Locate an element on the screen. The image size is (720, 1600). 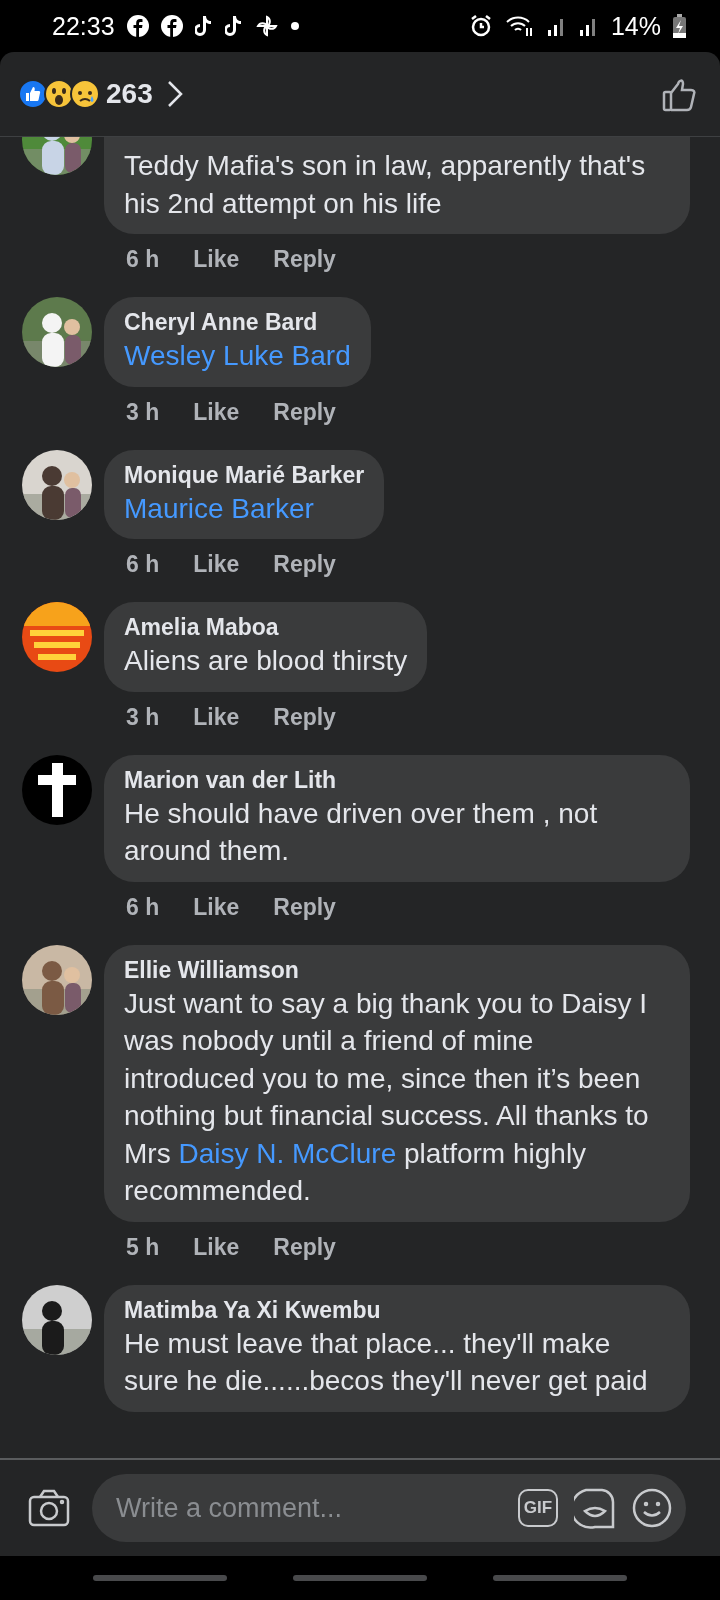
clock-time: 22:33 is located at coordinates (83, 26).